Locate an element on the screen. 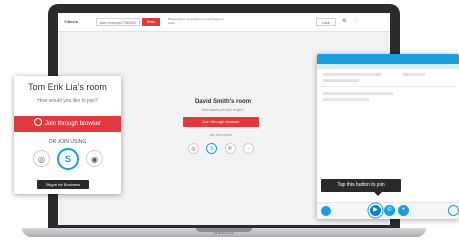 The width and height of the screenshot is (459, 249). video-call-icon: ▶ is located at coordinates (375, 210).